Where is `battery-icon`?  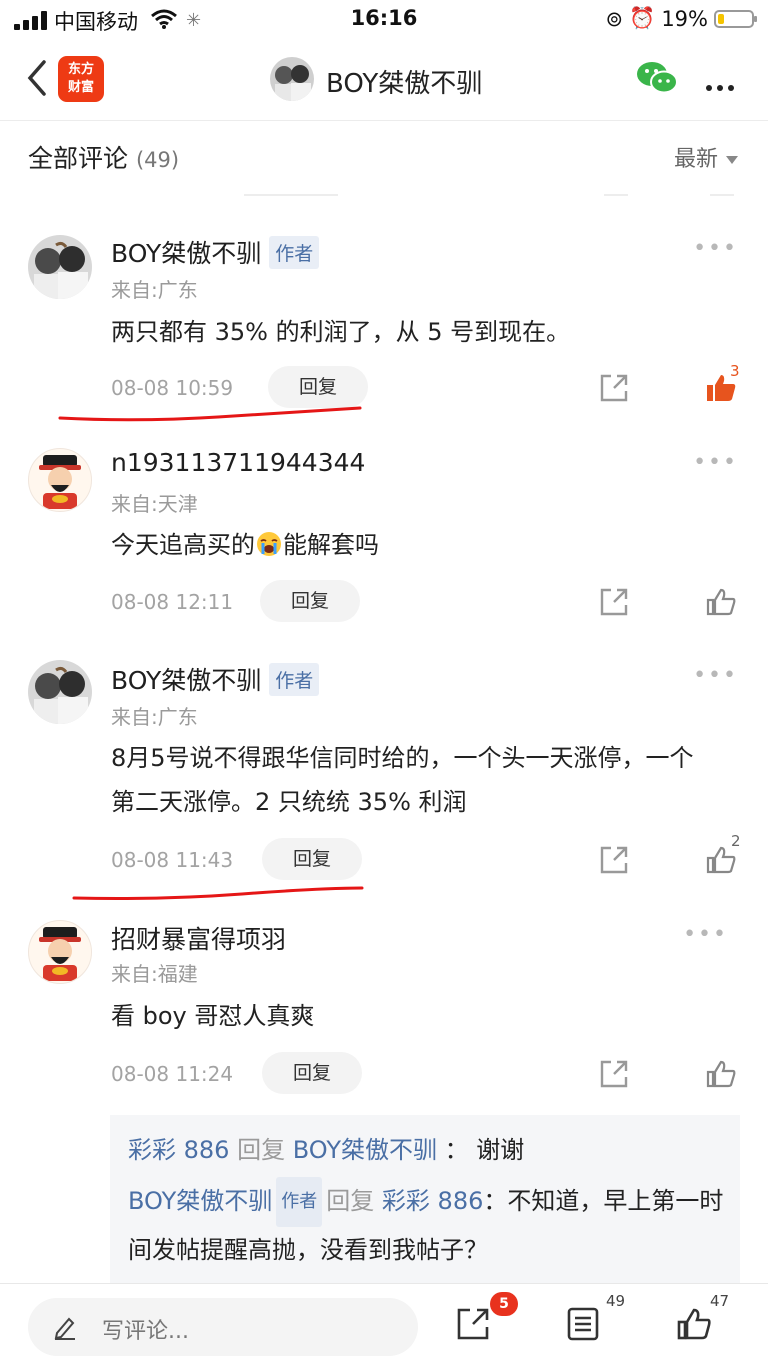
battery-icon is located at coordinates (735, 18).